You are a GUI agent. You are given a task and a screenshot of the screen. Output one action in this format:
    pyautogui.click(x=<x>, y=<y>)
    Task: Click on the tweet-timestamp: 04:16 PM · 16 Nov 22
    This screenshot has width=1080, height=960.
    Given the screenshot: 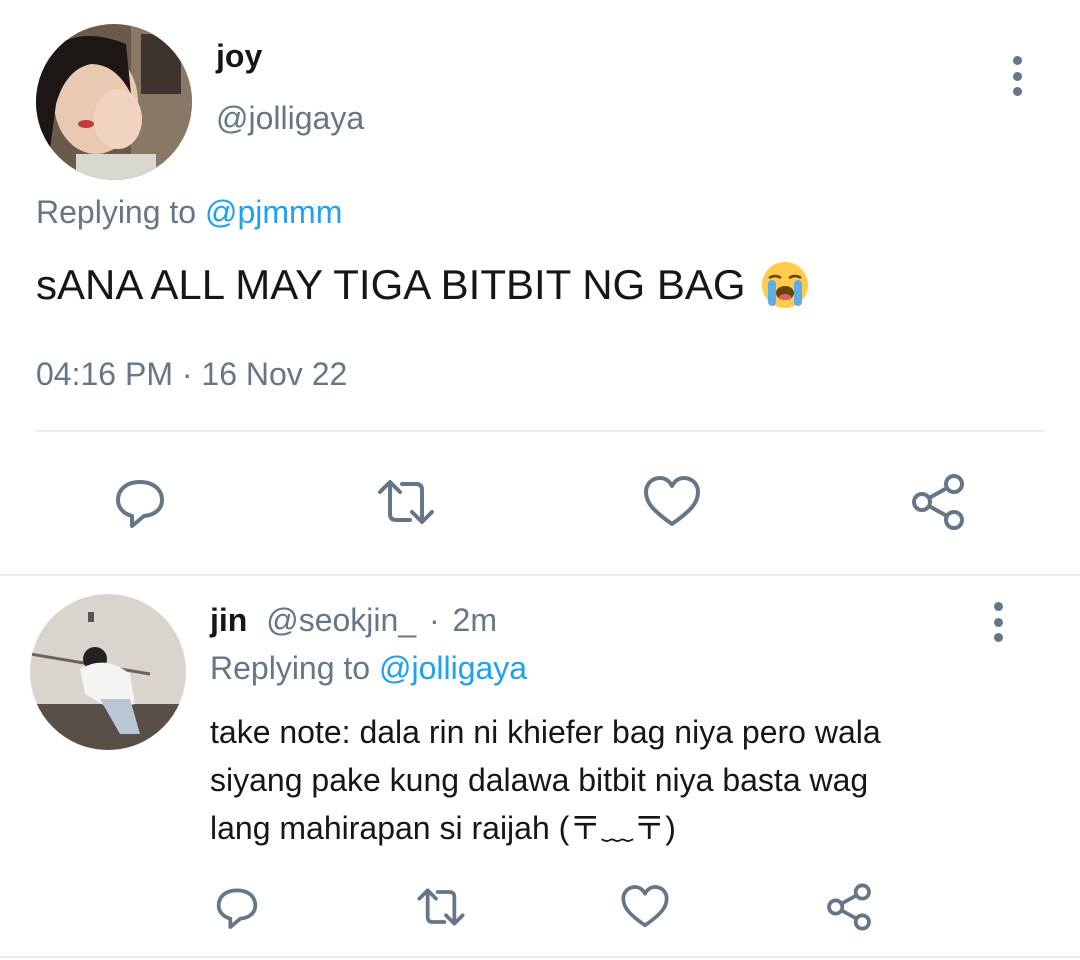 What is the action you would take?
    pyautogui.click(x=191, y=374)
    